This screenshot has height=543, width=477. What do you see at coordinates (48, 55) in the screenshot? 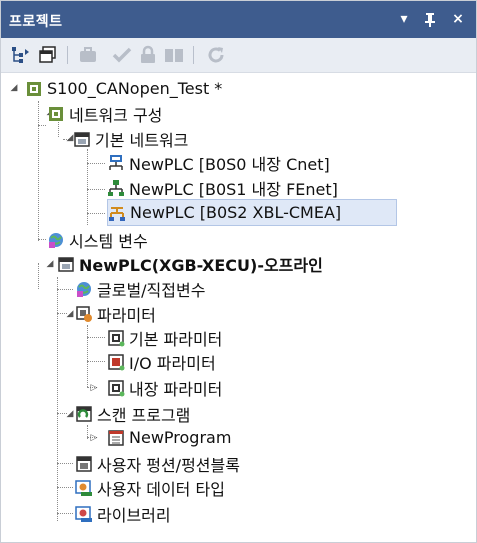
I see `window-icon` at bounding box center [48, 55].